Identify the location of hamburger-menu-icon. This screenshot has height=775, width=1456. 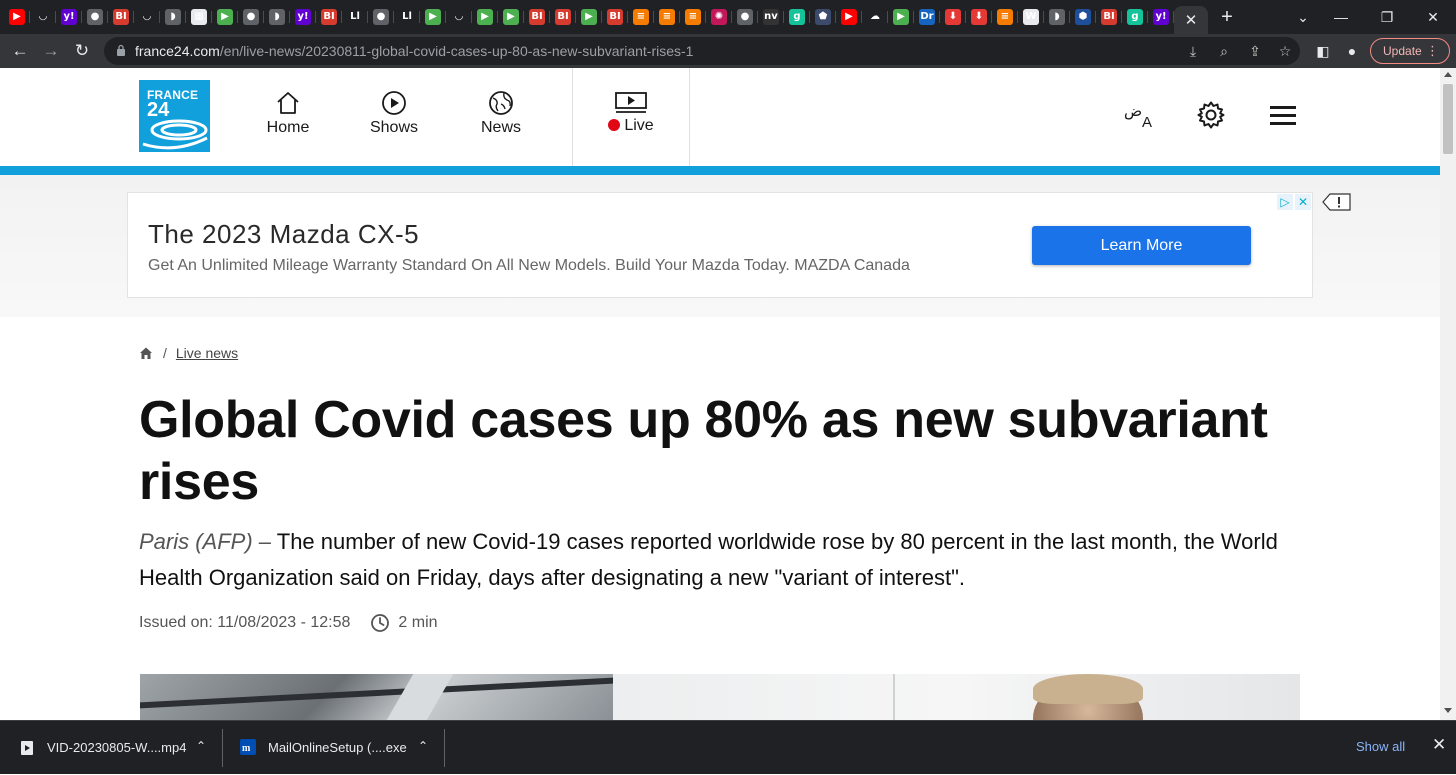
(1283, 116).